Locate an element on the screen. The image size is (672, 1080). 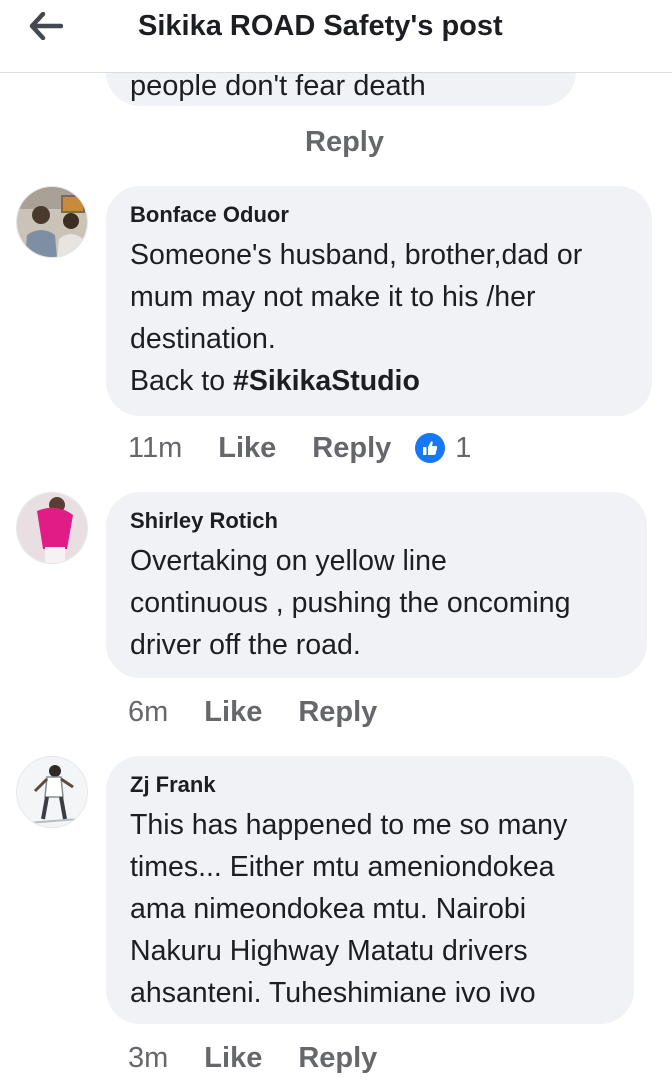
top-bar: Sikika ROAD Safety's post is located at coordinates (336, 36).